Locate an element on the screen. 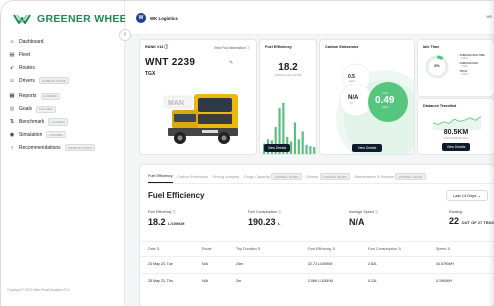  table-cell: 34.57KM/H is located at coordinates (445, 264).